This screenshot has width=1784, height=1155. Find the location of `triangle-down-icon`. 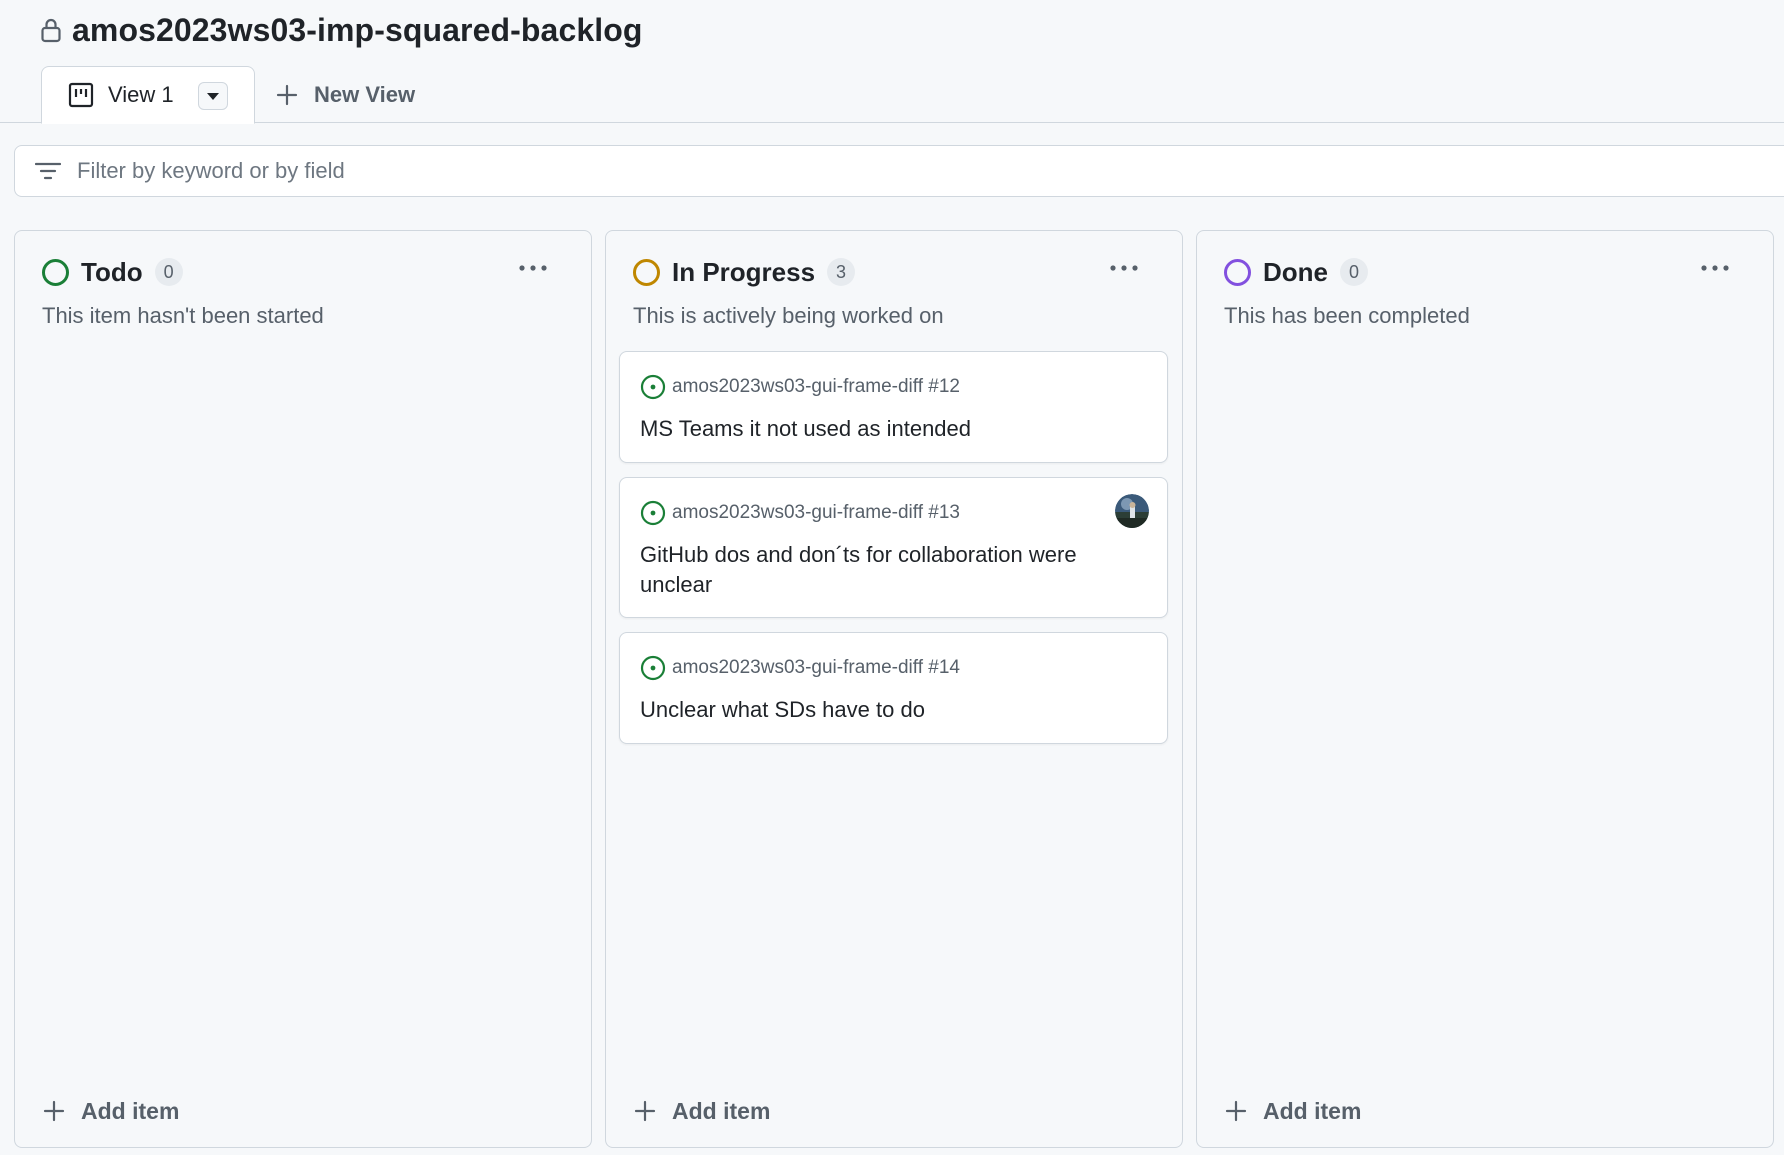

triangle-down-icon is located at coordinates (213, 96).